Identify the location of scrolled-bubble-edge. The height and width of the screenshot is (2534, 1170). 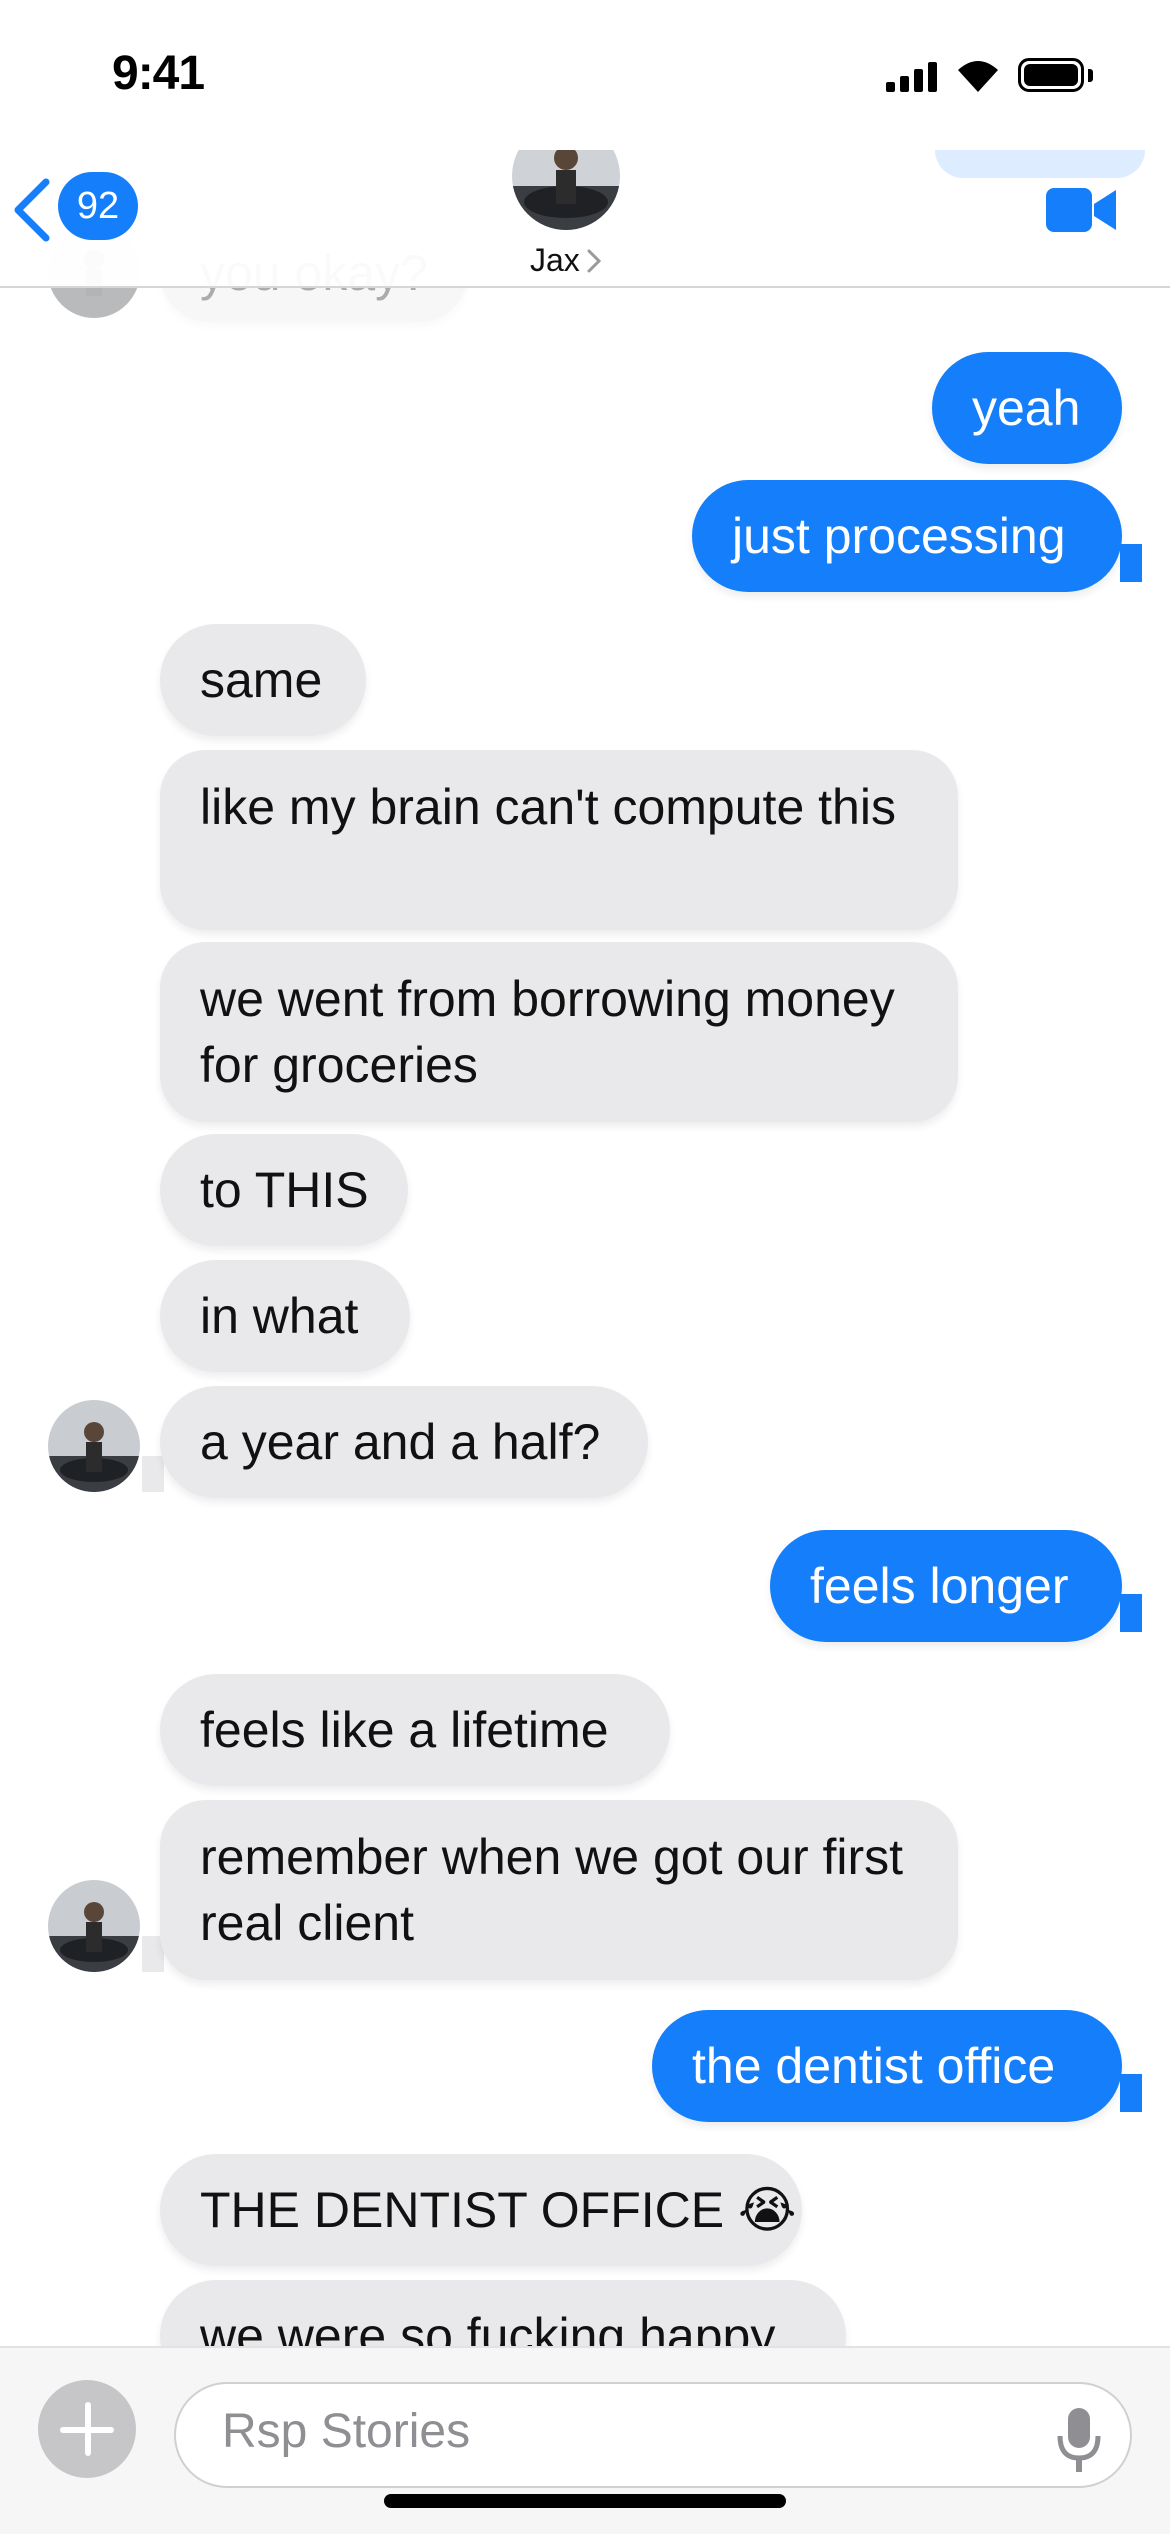
(1040, 164).